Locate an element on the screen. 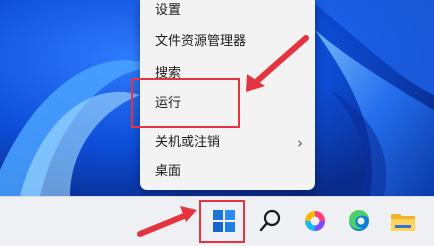 The height and width of the screenshot is (246, 434). menu-item-label: 关机或注销 is located at coordinates (188, 142).